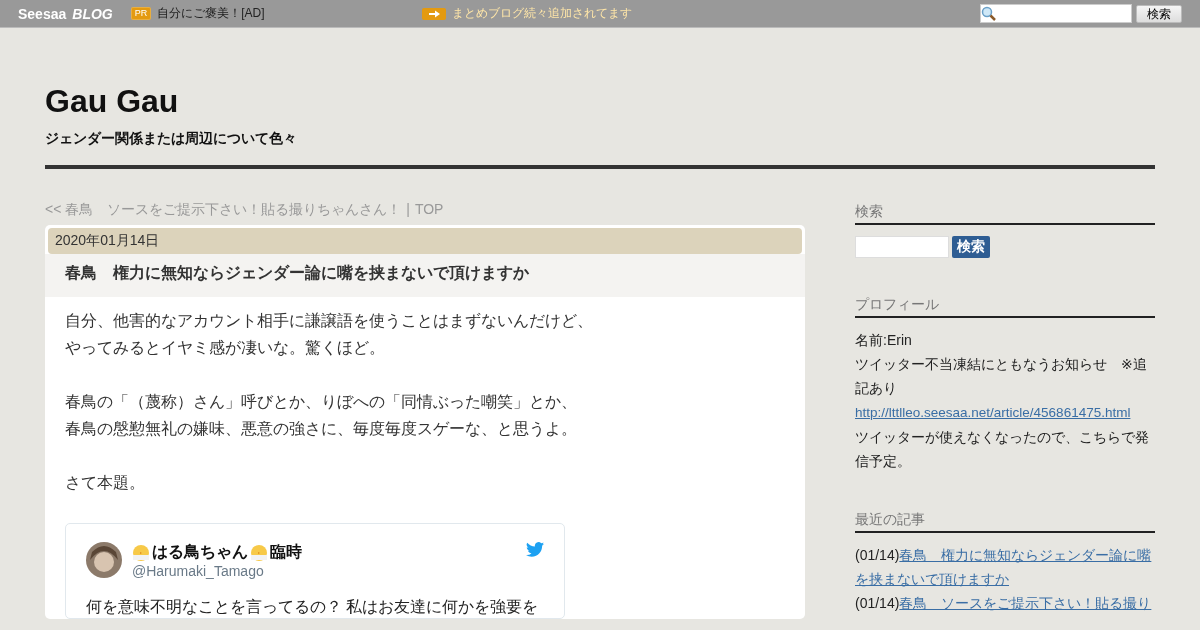  I want to click on body-text: 自分、他害的なアカウント相手に謙譲語を使うことはまずないんだけど、, so click(329, 321).